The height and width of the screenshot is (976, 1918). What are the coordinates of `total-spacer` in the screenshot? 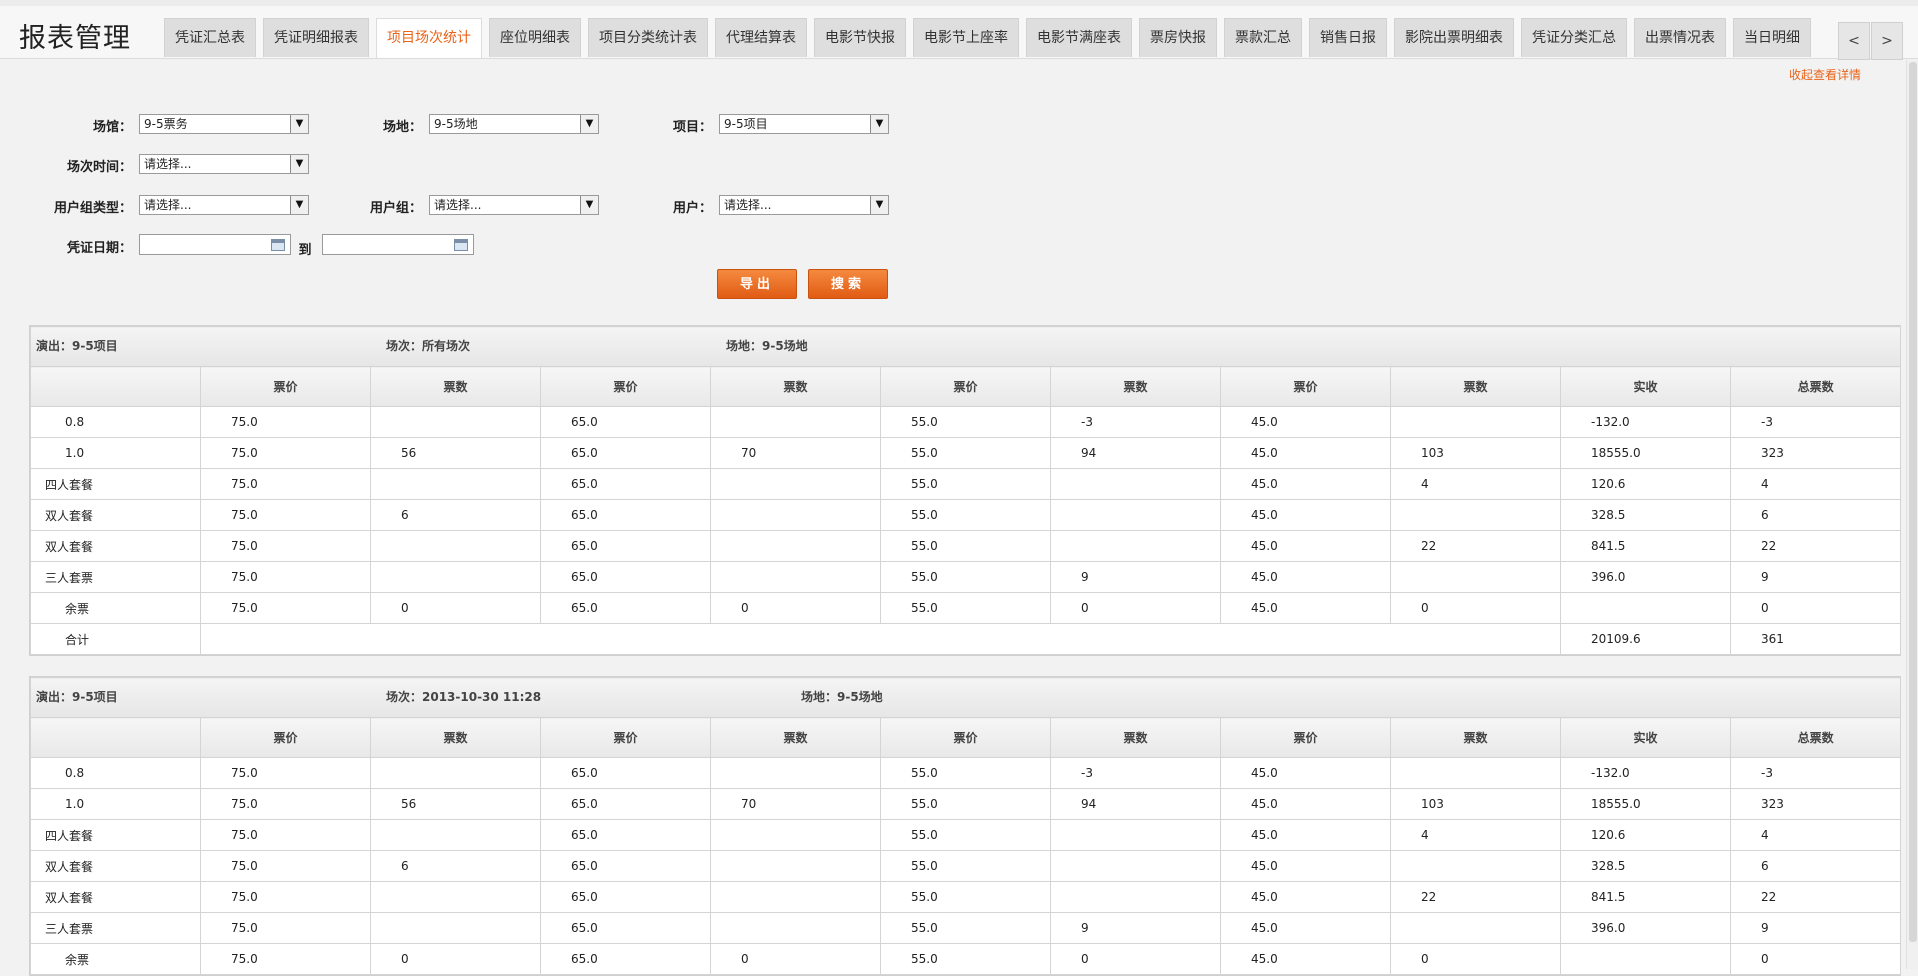 It's located at (880, 639).